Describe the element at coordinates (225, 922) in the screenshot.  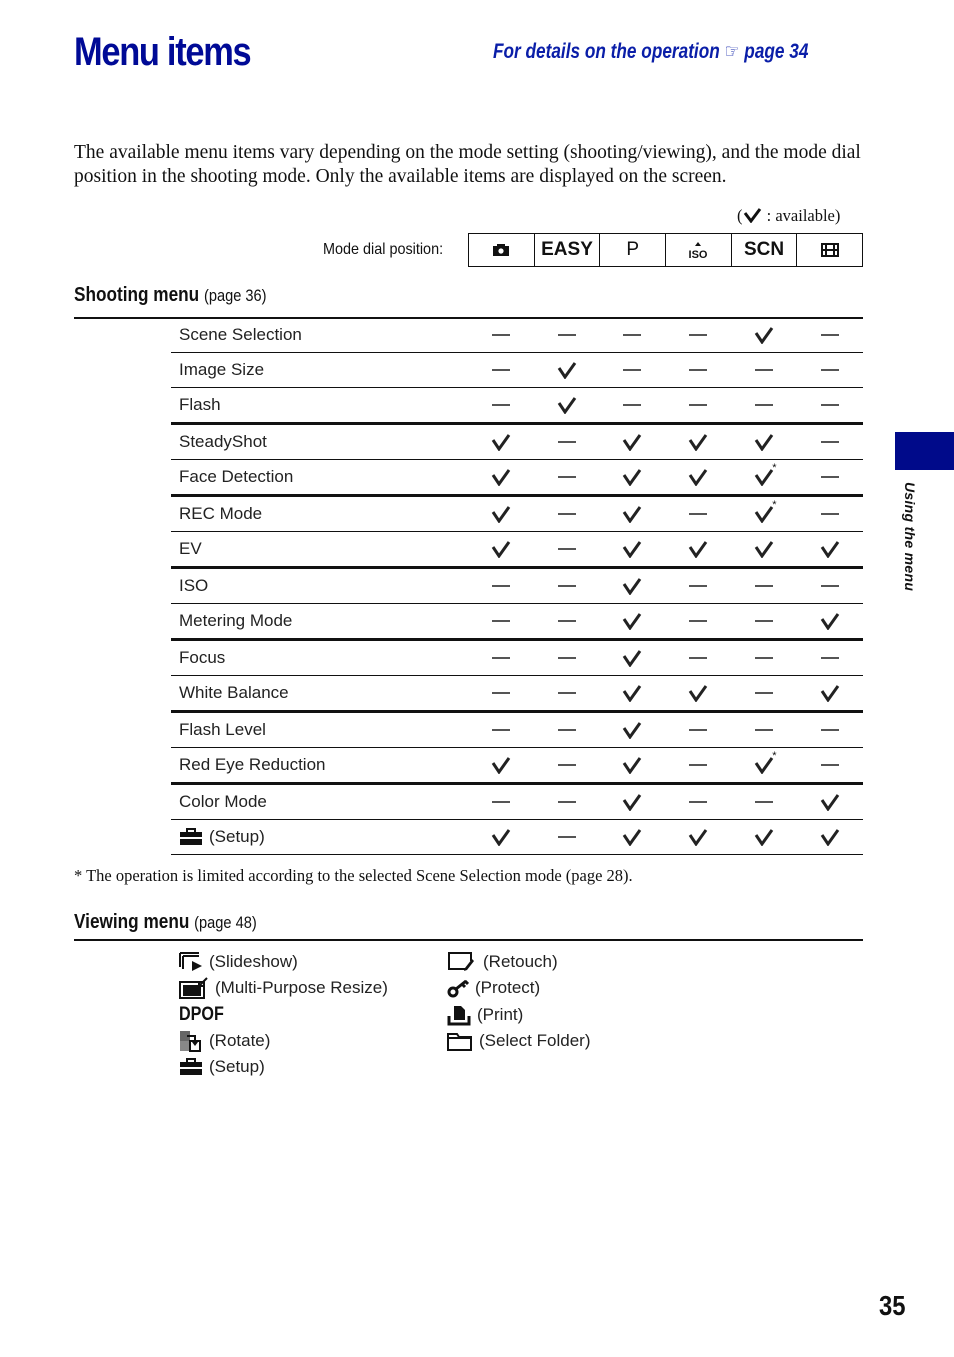
I see `viewing-menu-page-ref: (page 48)` at that location.